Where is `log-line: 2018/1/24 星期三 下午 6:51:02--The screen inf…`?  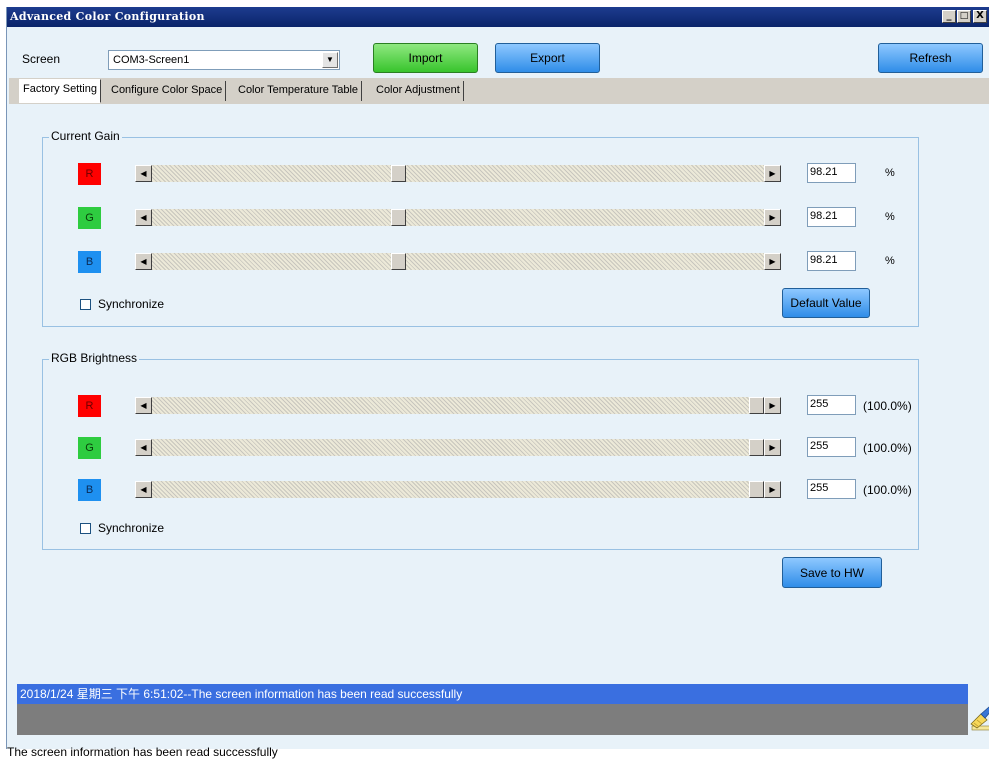 log-line: 2018/1/24 星期三 下午 6:51:02--The screen inf… is located at coordinates (492, 694).